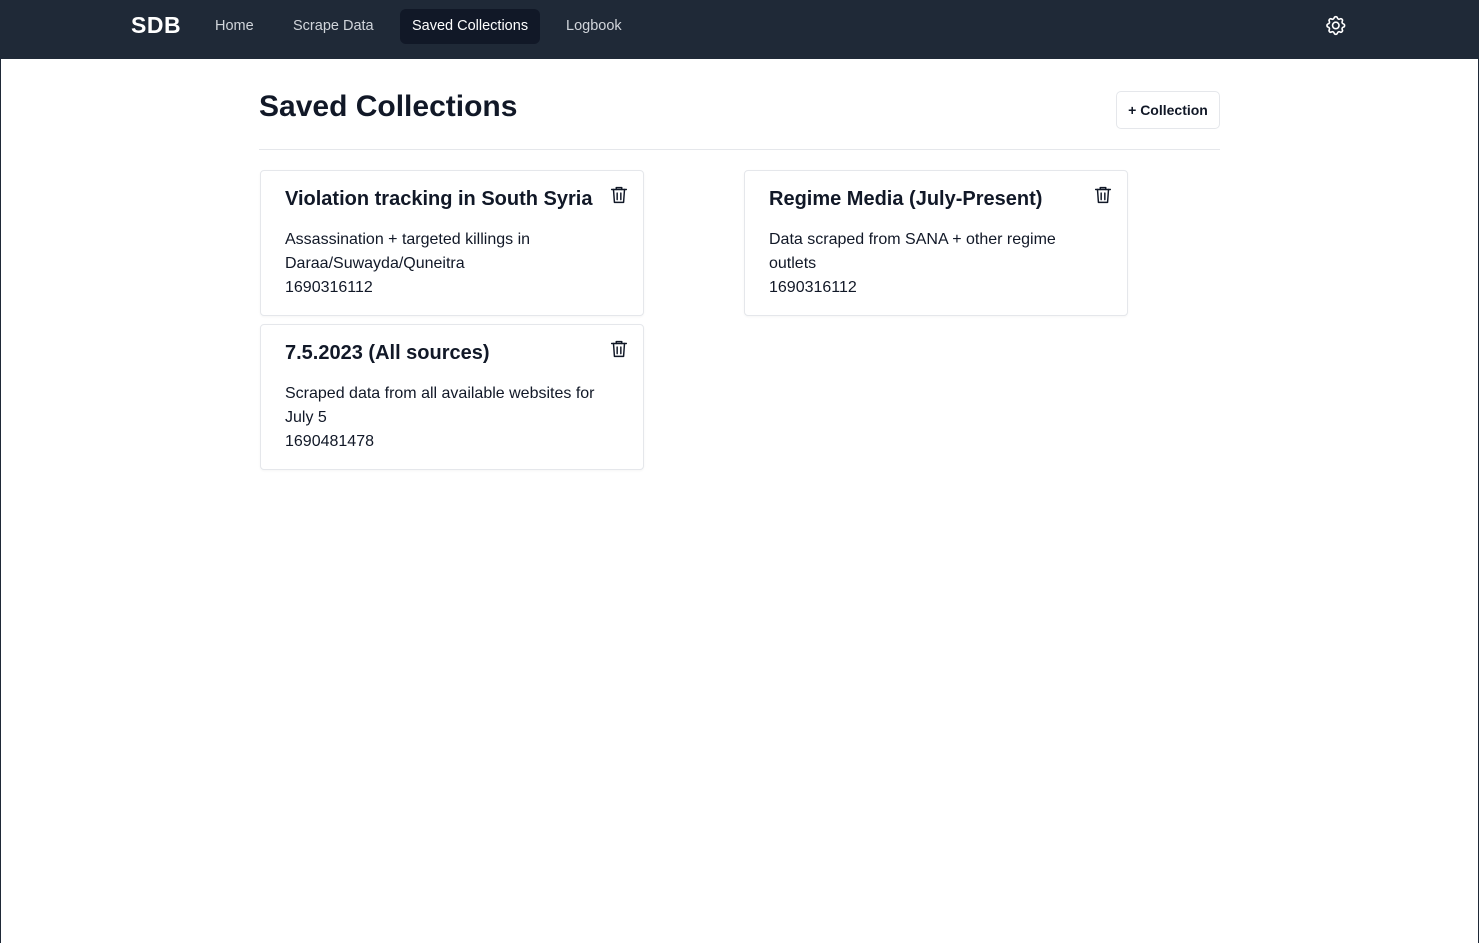  Describe the element at coordinates (329, 441) in the screenshot. I see `collection-timestamp: 1690481478` at that location.